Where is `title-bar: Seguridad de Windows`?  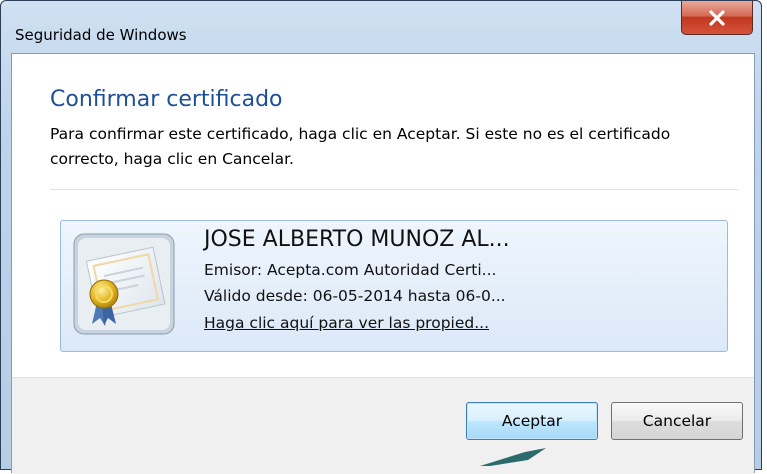 title-bar: Seguridad de Windows is located at coordinates (381, 27).